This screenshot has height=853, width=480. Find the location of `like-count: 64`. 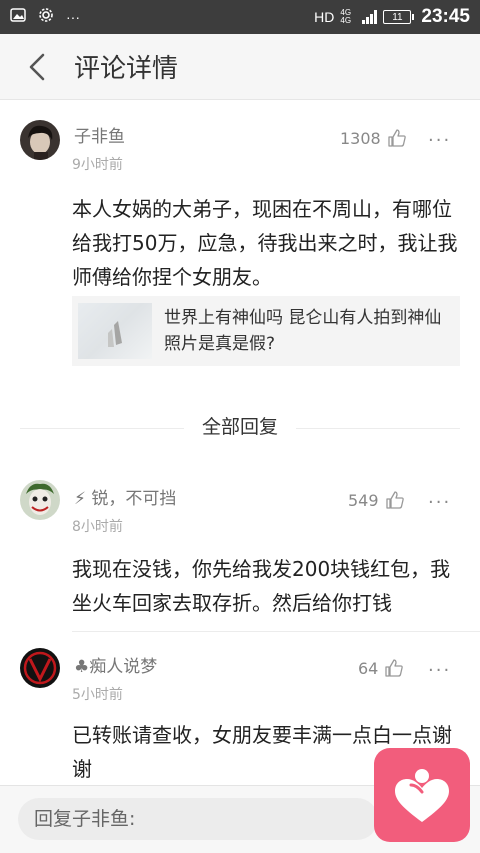

like-count: 64 is located at coordinates (368, 668).